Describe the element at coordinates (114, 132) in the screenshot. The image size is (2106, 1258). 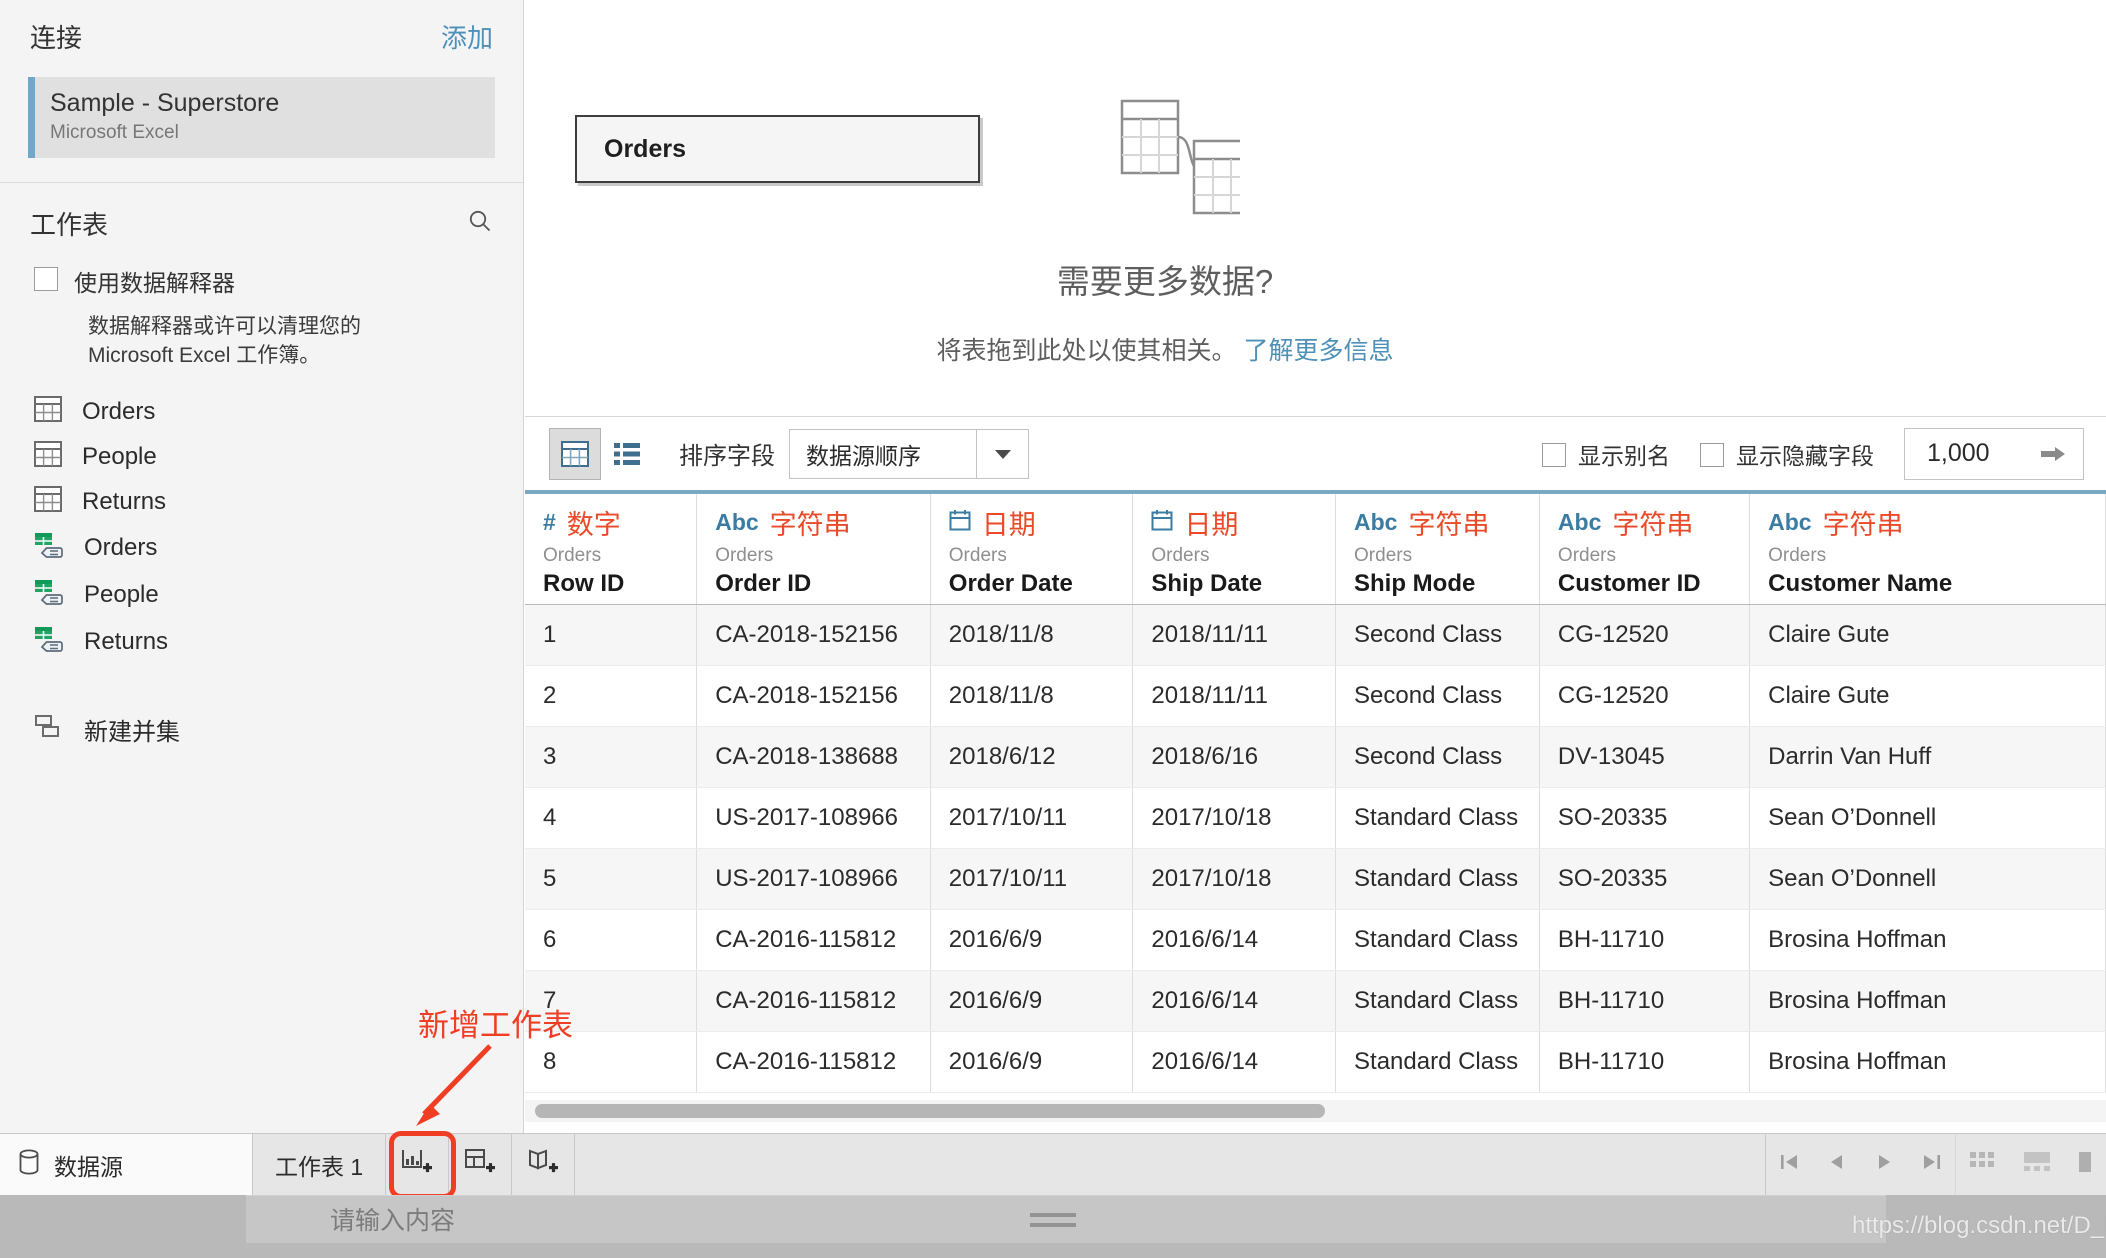
I see `connection-type: Microsoft Excel` at that location.